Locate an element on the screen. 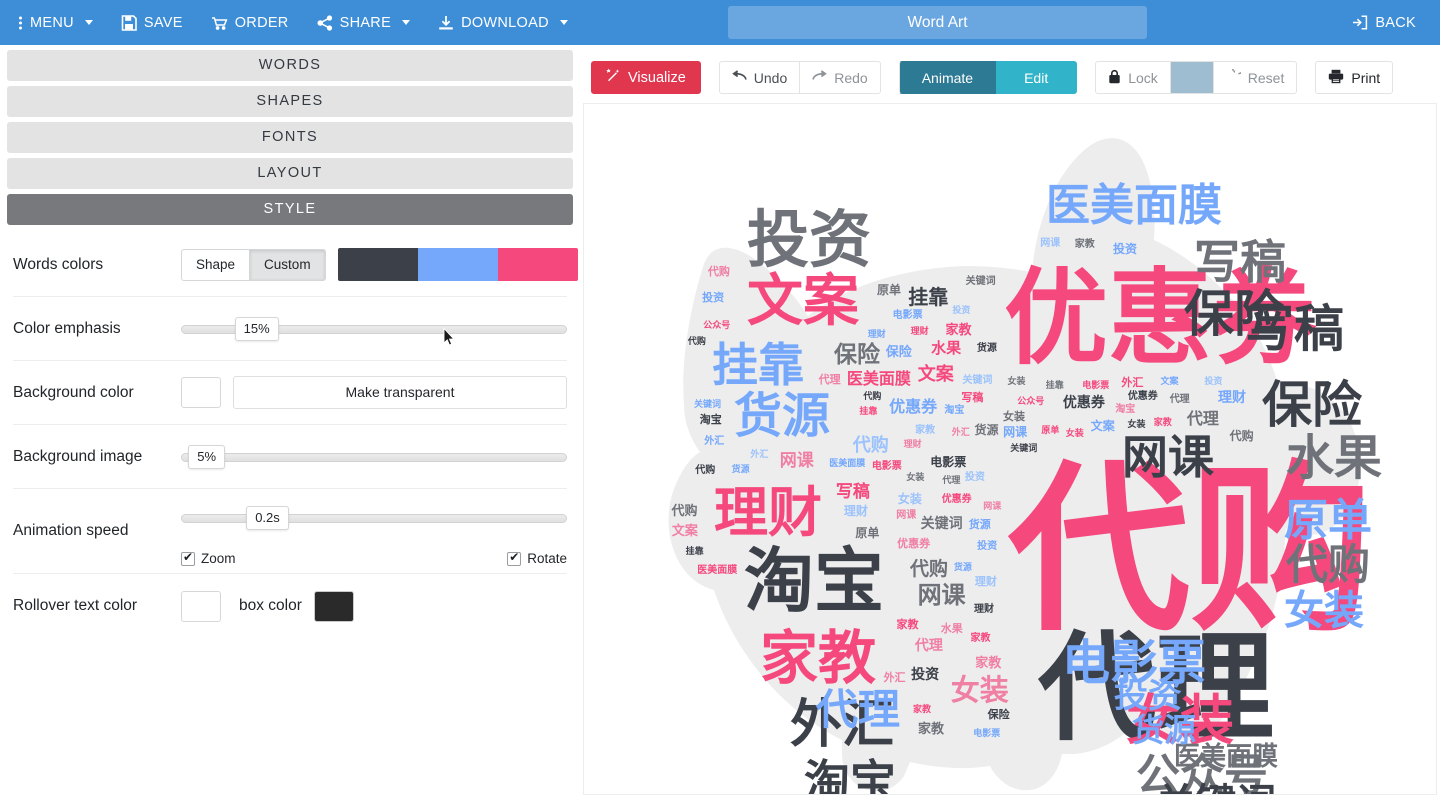 Image resolution: width=1440 pixels, height=801 pixels. reset-button: Reset is located at coordinates (1255, 77).